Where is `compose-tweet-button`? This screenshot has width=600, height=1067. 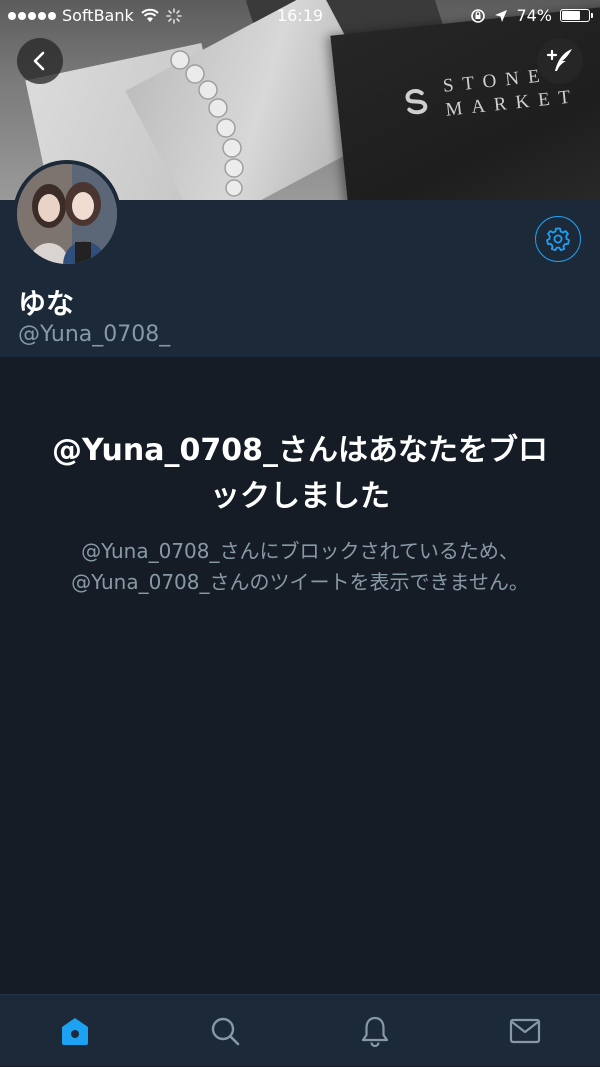 compose-tweet-button is located at coordinates (560, 61).